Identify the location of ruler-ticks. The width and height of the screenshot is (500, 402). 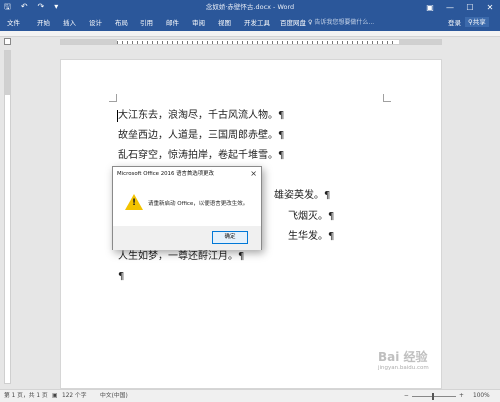
(258, 42).